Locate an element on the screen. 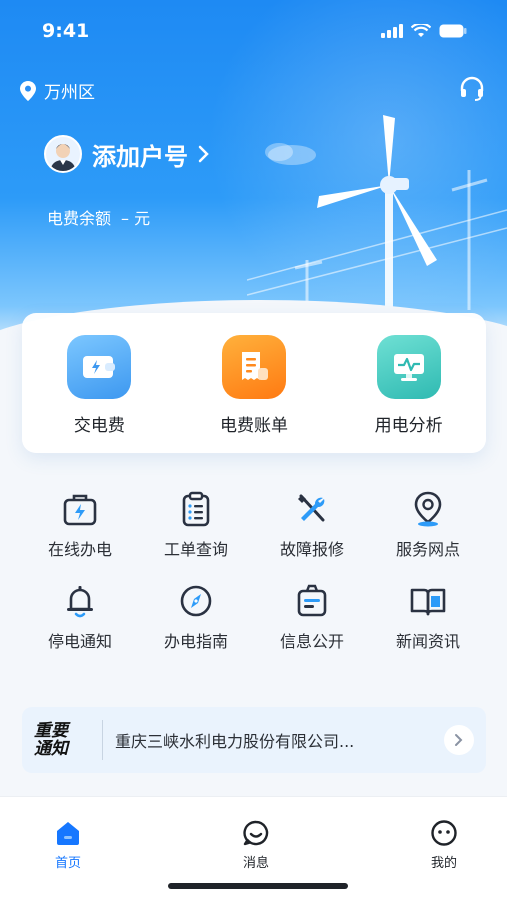 This screenshot has width=507, height=900. pay-bill-label: 交电费 is located at coordinates (99, 426).